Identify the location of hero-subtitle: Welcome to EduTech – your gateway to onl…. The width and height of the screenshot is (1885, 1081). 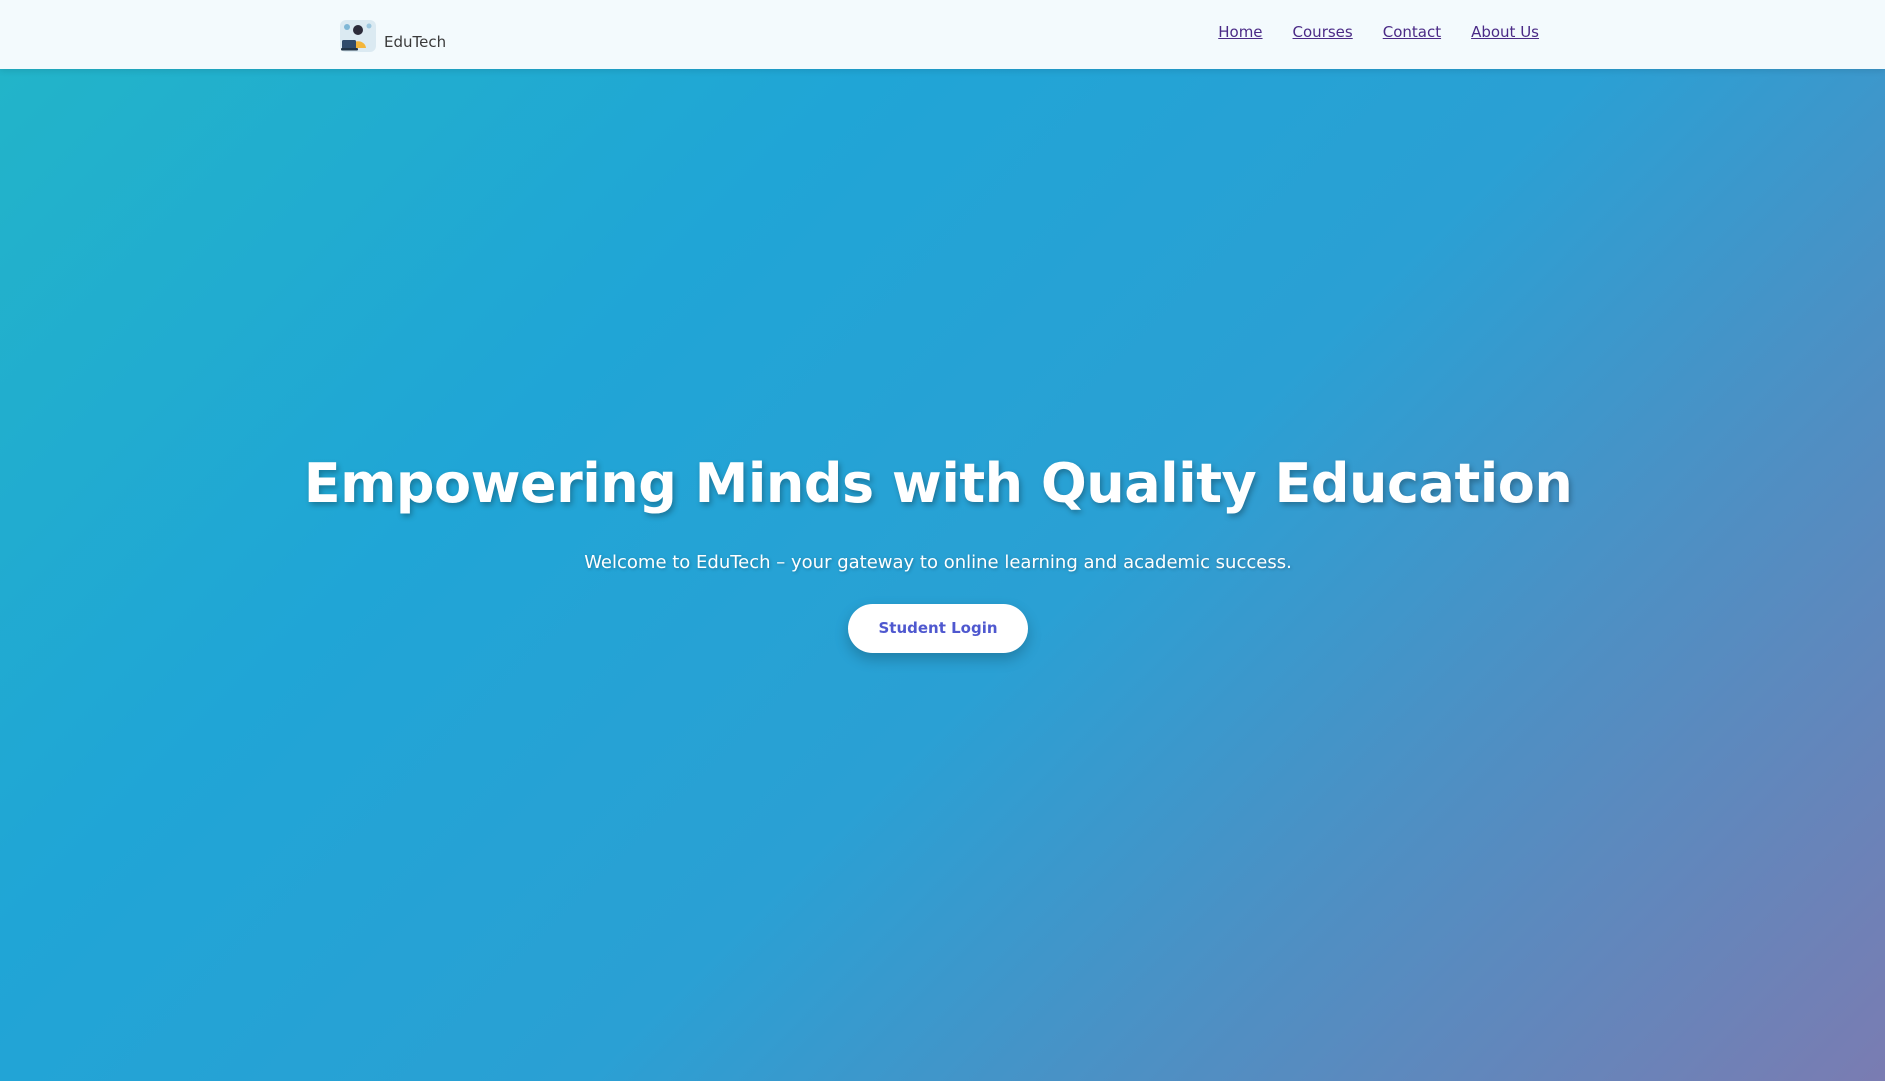
(938, 563).